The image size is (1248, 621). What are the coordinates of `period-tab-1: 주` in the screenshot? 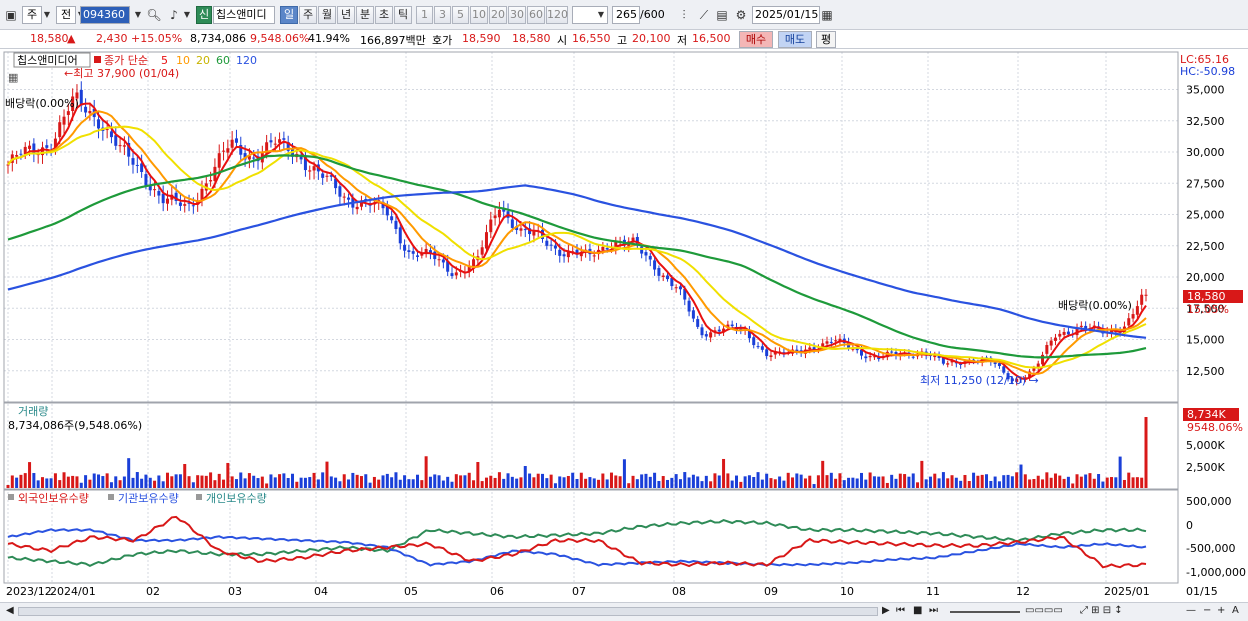 It's located at (308, 15).